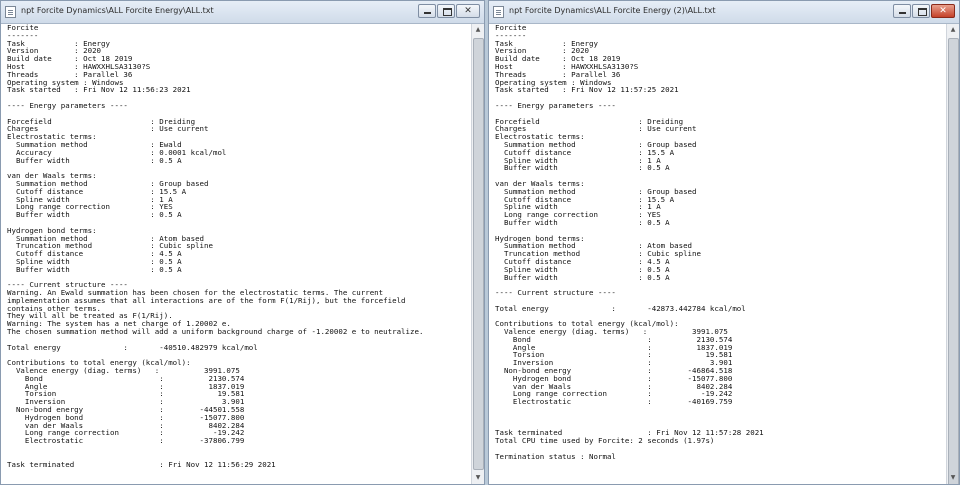 Image resolution: width=960 pixels, height=485 pixels. Describe the element at coordinates (555, 105) in the screenshot. I see `right-text-line: ---- Energy parameters ----` at that location.